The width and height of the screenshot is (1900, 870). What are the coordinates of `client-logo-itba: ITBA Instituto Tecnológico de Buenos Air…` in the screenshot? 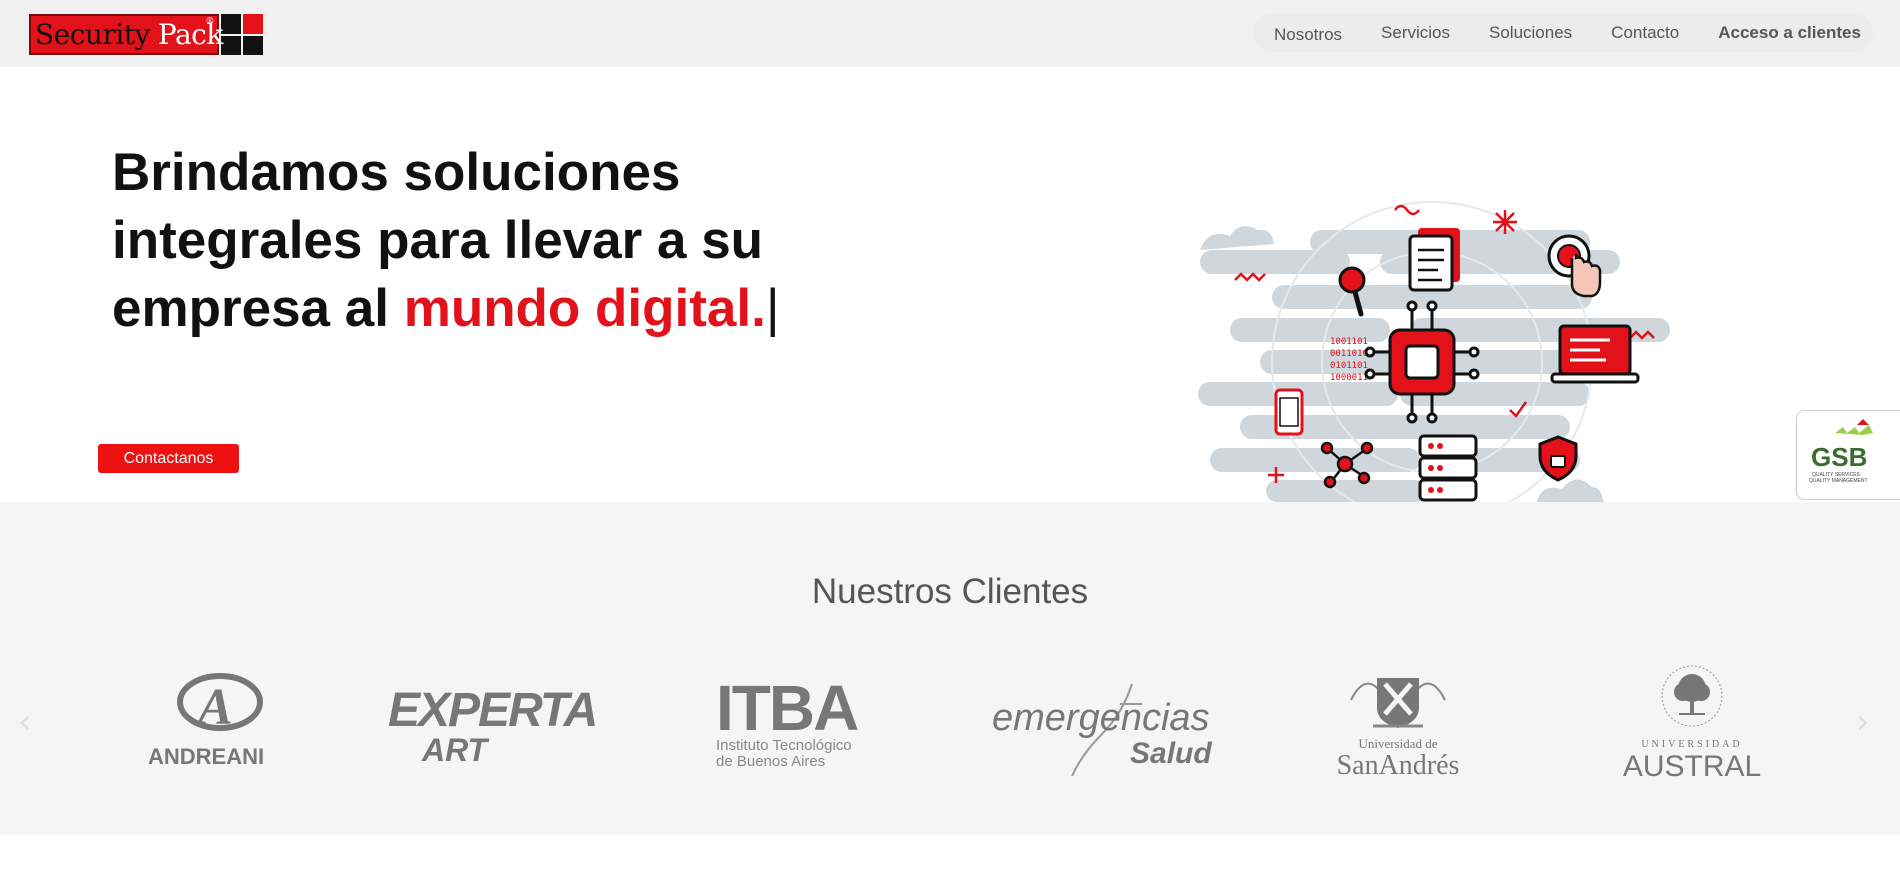 It's located at (801, 725).